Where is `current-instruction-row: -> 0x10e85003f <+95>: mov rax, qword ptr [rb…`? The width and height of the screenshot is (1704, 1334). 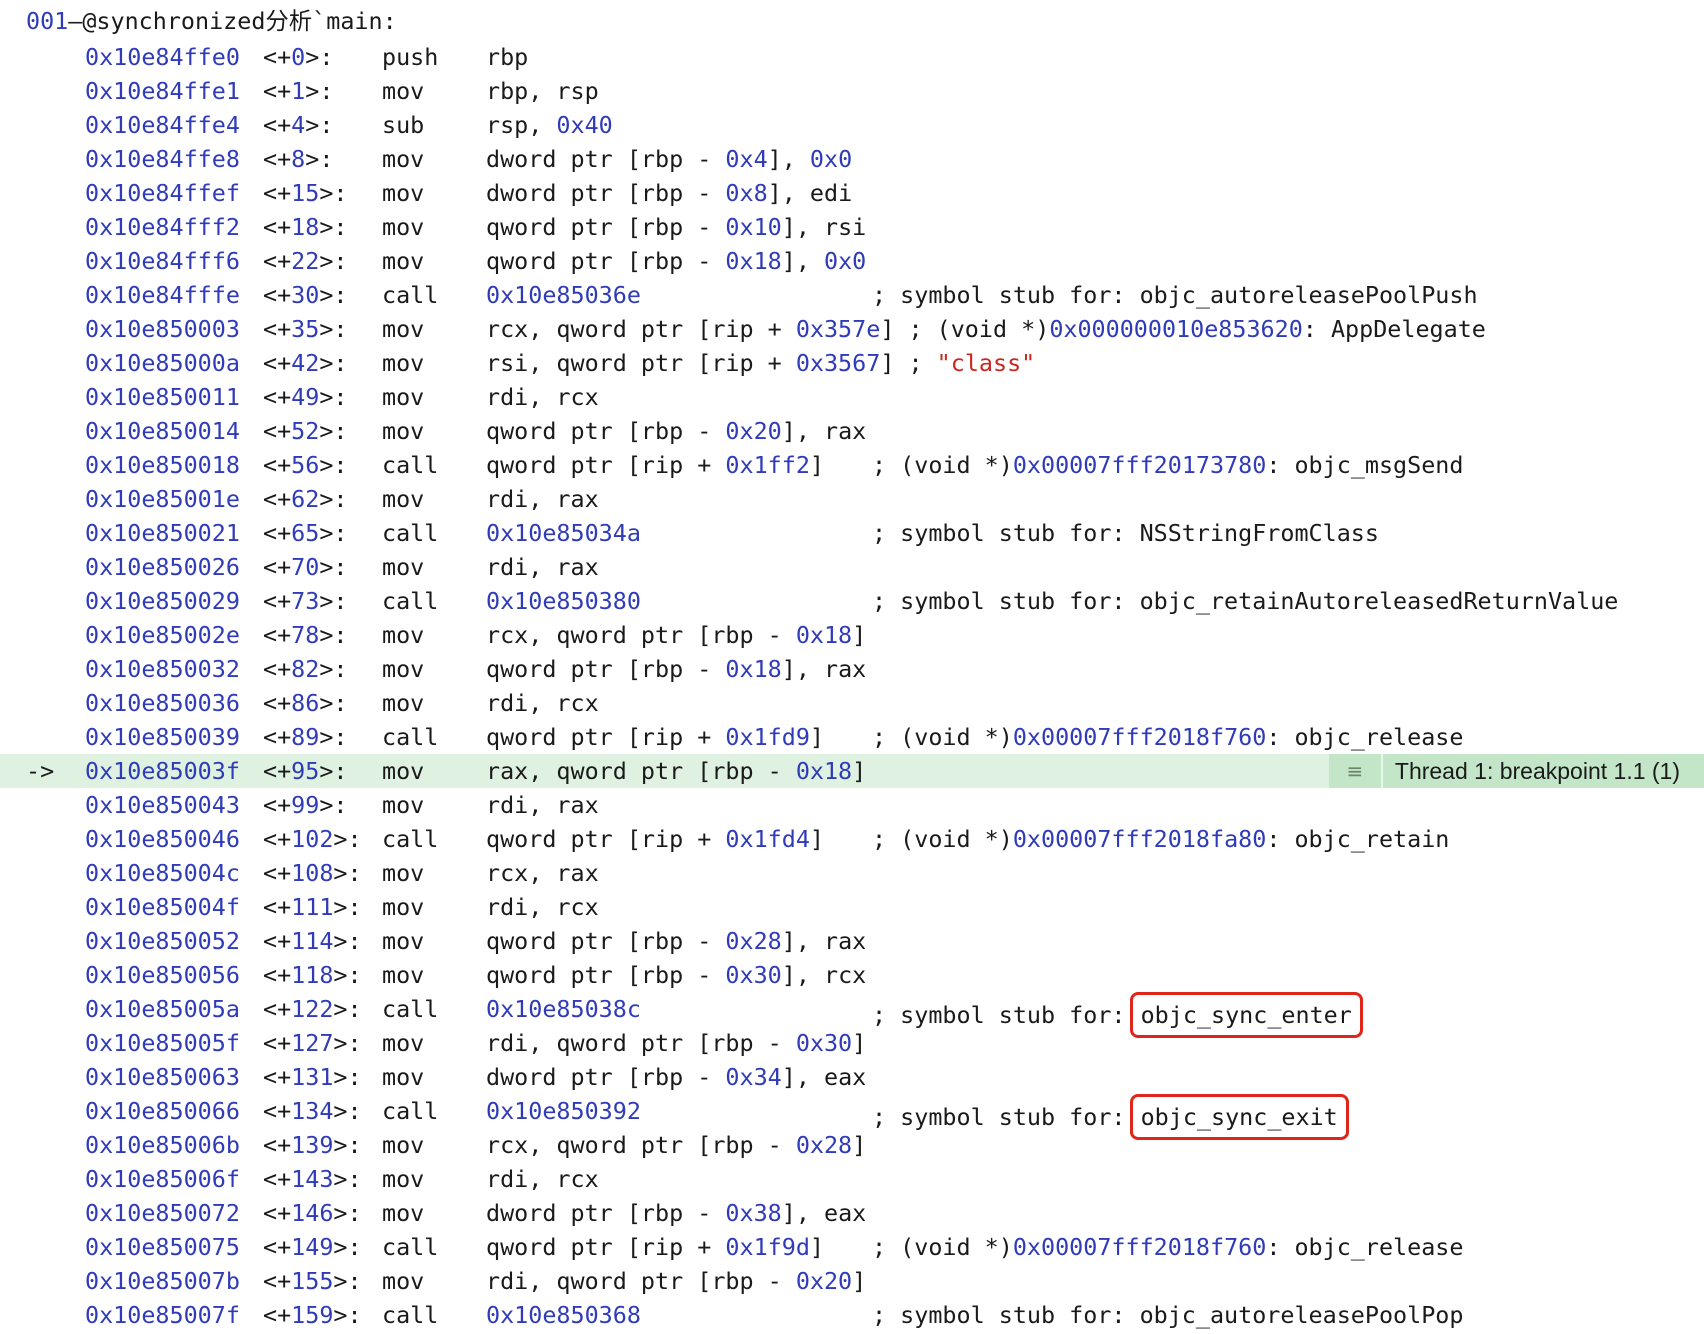
current-instruction-row: -> 0x10e85003f <+95>: mov rax, qword ptr [rb… is located at coordinates (852, 771).